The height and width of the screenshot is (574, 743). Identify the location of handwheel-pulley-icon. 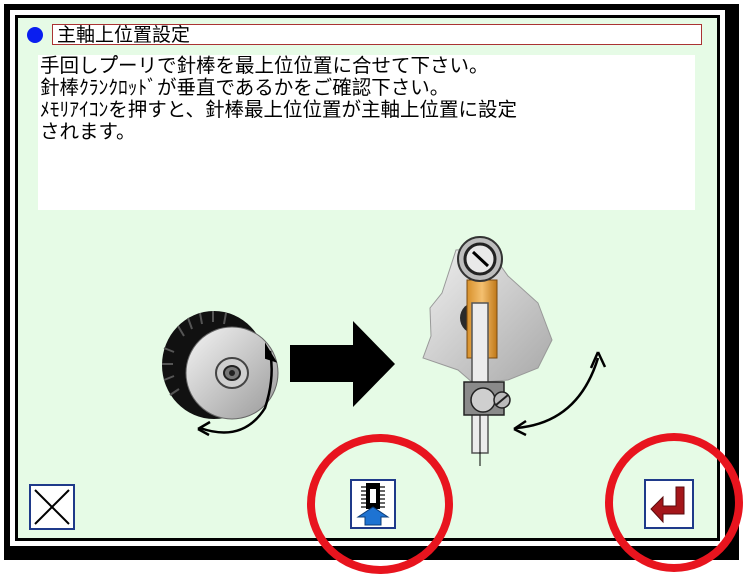
(220, 374).